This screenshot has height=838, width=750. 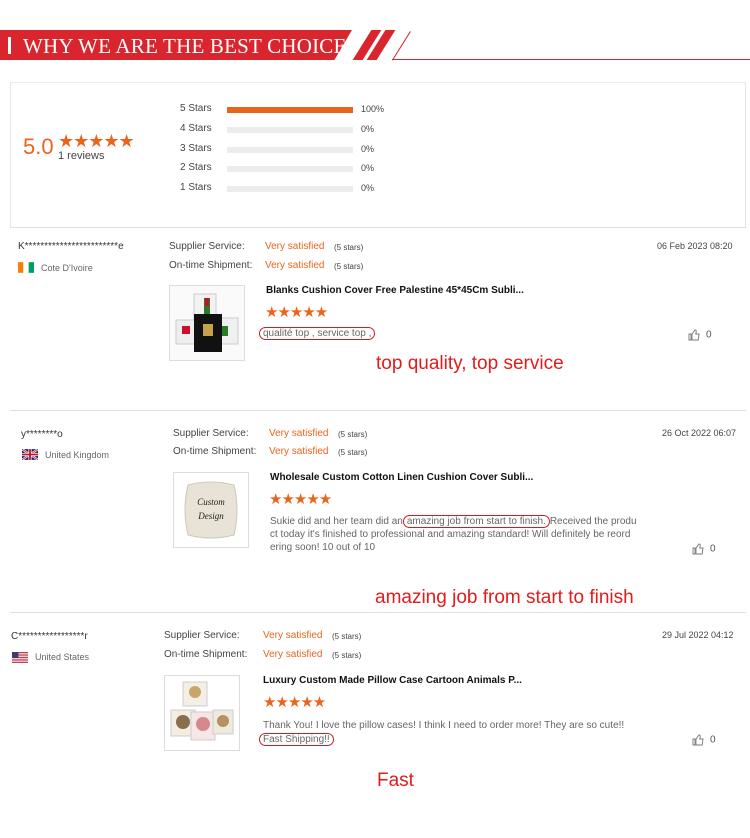 I want to click on comment-highlight: amazing job from start to finish., so click(x=476, y=521).